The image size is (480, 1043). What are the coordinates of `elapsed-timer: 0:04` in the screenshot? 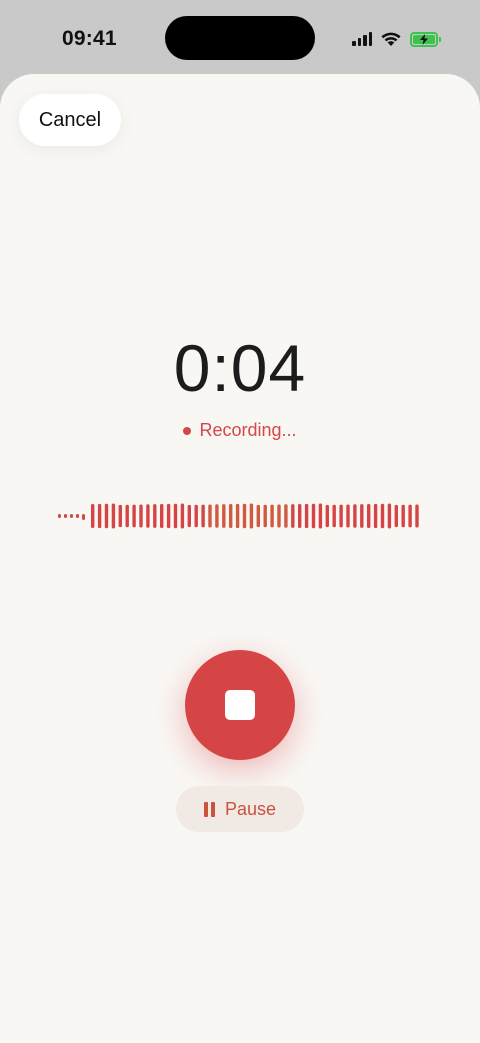 It's located at (240, 368).